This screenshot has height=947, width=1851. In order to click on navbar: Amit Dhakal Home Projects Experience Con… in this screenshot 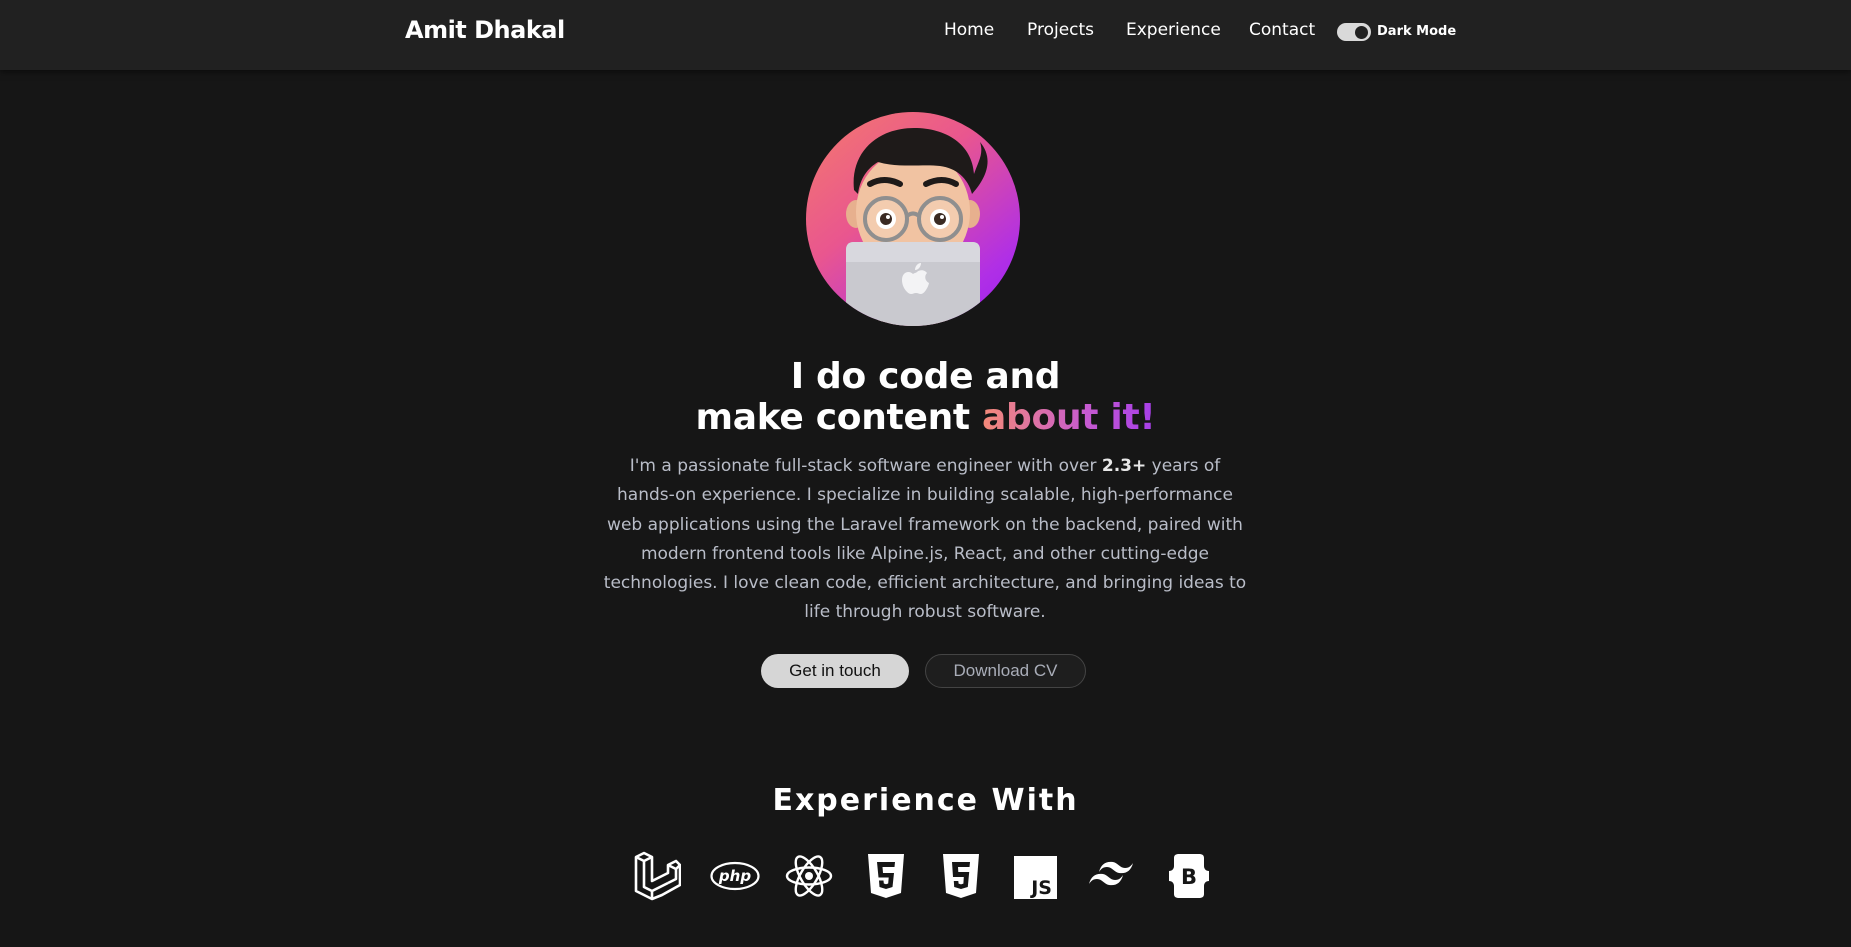, I will do `click(925, 35)`.